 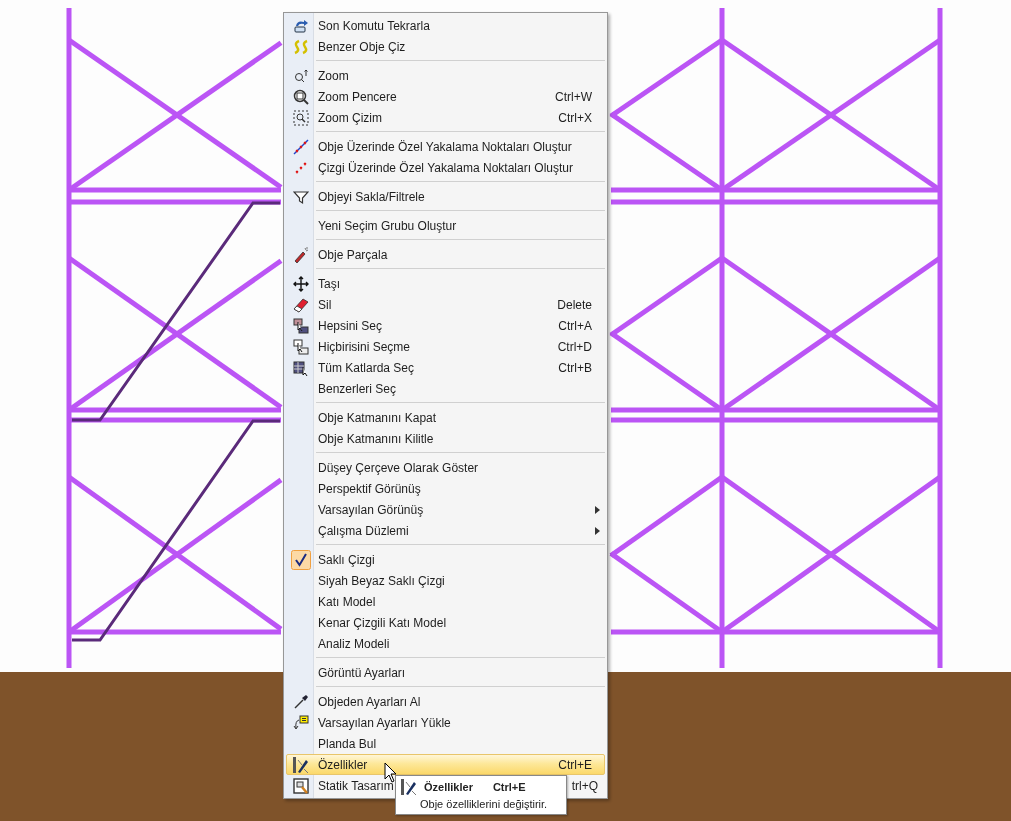 I want to click on menu-item: Benzerleri Seç, so click(x=445, y=388).